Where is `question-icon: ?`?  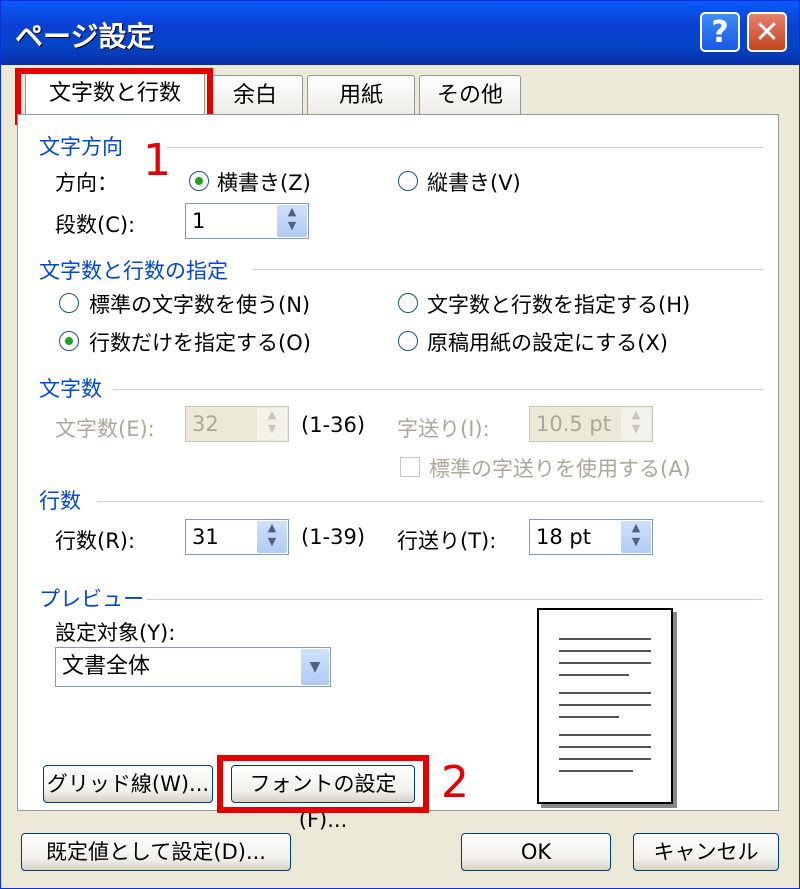 question-icon: ? is located at coordinates (720, 32).